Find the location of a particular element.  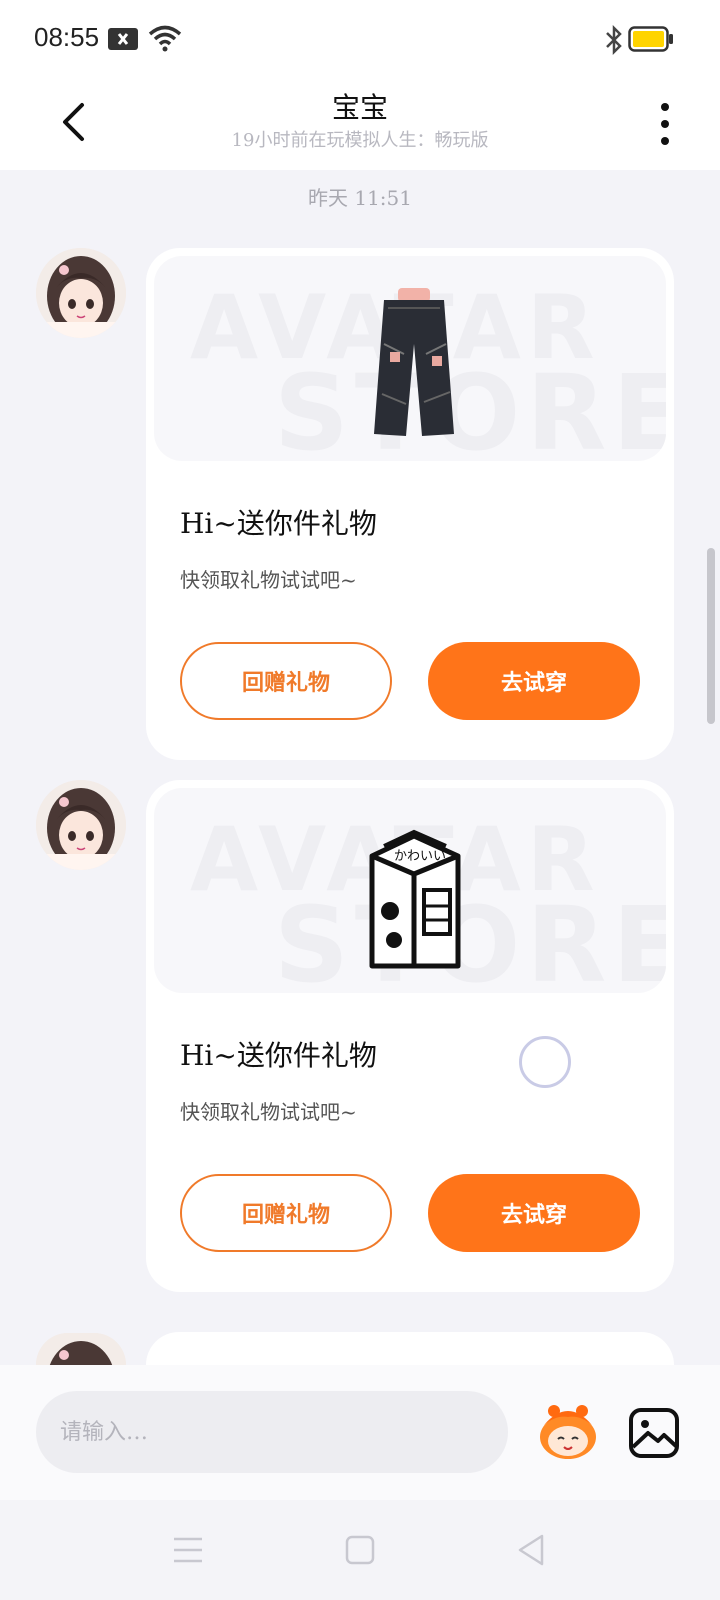

gift-message-card is located at coordinates (410, 1348).